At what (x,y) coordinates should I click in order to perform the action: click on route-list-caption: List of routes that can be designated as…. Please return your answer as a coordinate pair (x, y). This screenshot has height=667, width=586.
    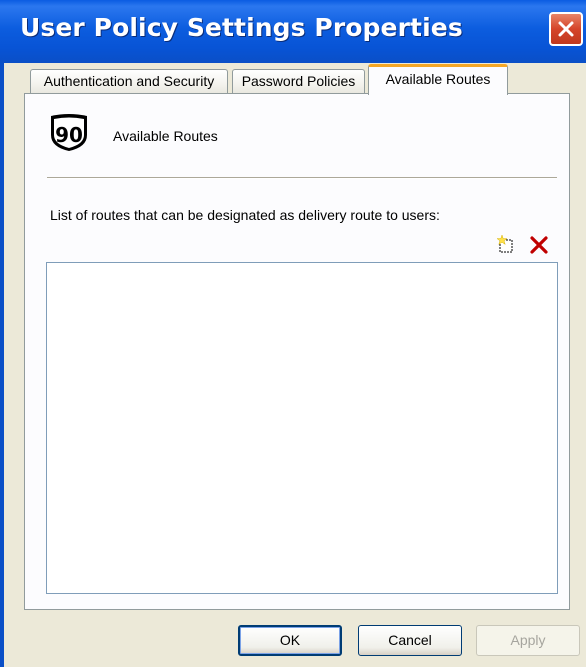
    Looking at the image, I should click on (245, 215).